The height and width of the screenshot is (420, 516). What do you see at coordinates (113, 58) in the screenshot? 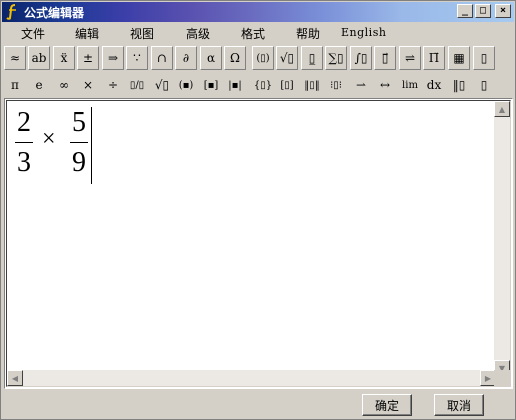
I see `arrows-palette-button: ⇒` at bounding box center [113, 58].